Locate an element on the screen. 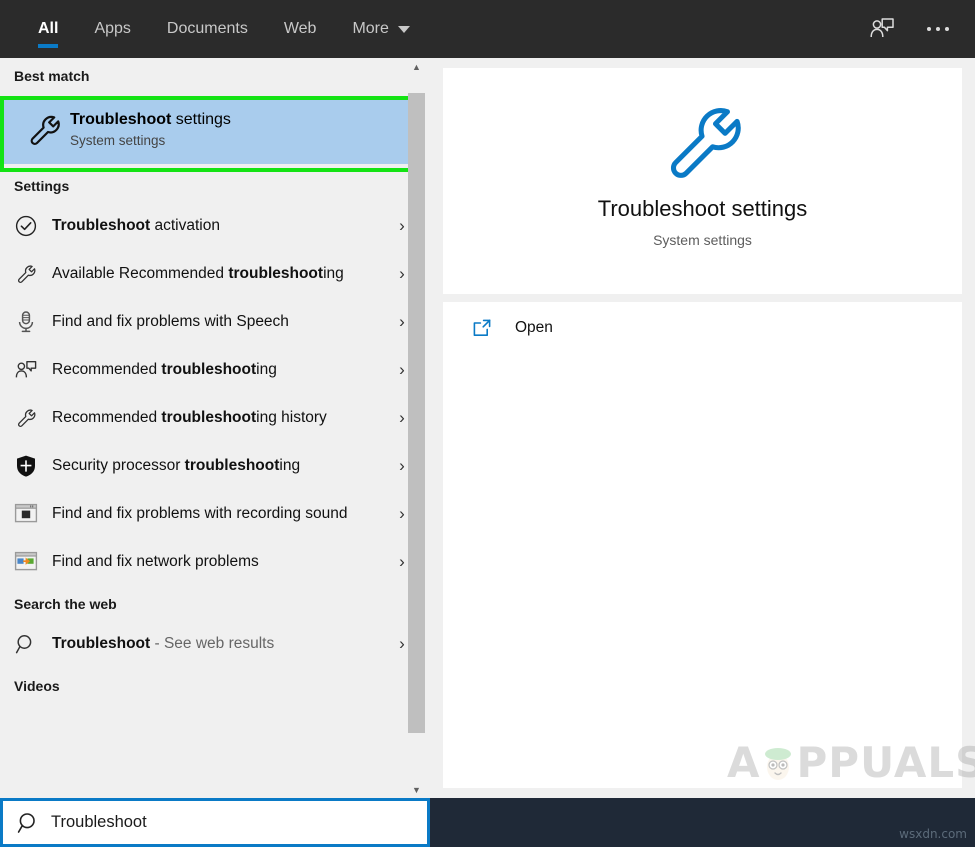  wsxdn-watermark: wsxdn.com is located at coordinates (933, 834).